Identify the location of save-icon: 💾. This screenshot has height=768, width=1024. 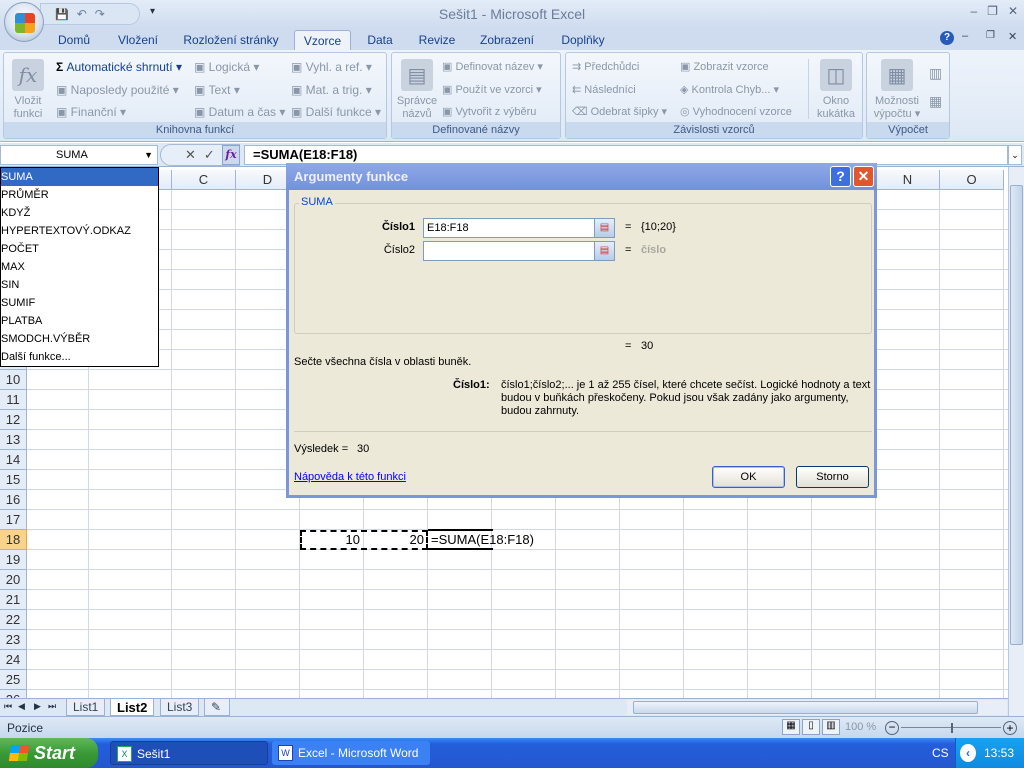
(62, 14).